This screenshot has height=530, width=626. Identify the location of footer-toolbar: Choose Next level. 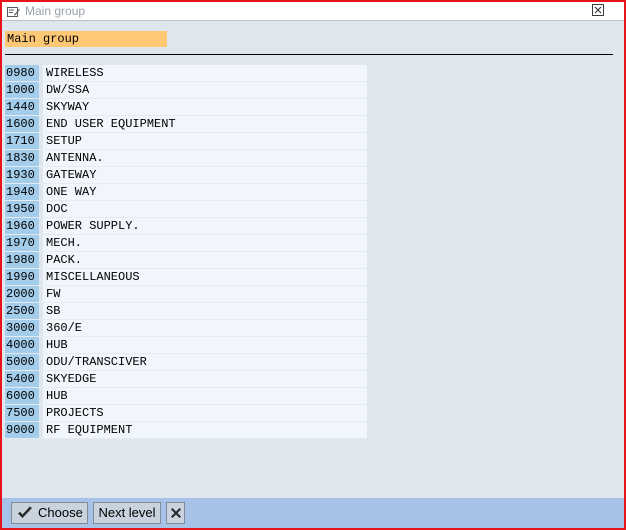
(313, 513).